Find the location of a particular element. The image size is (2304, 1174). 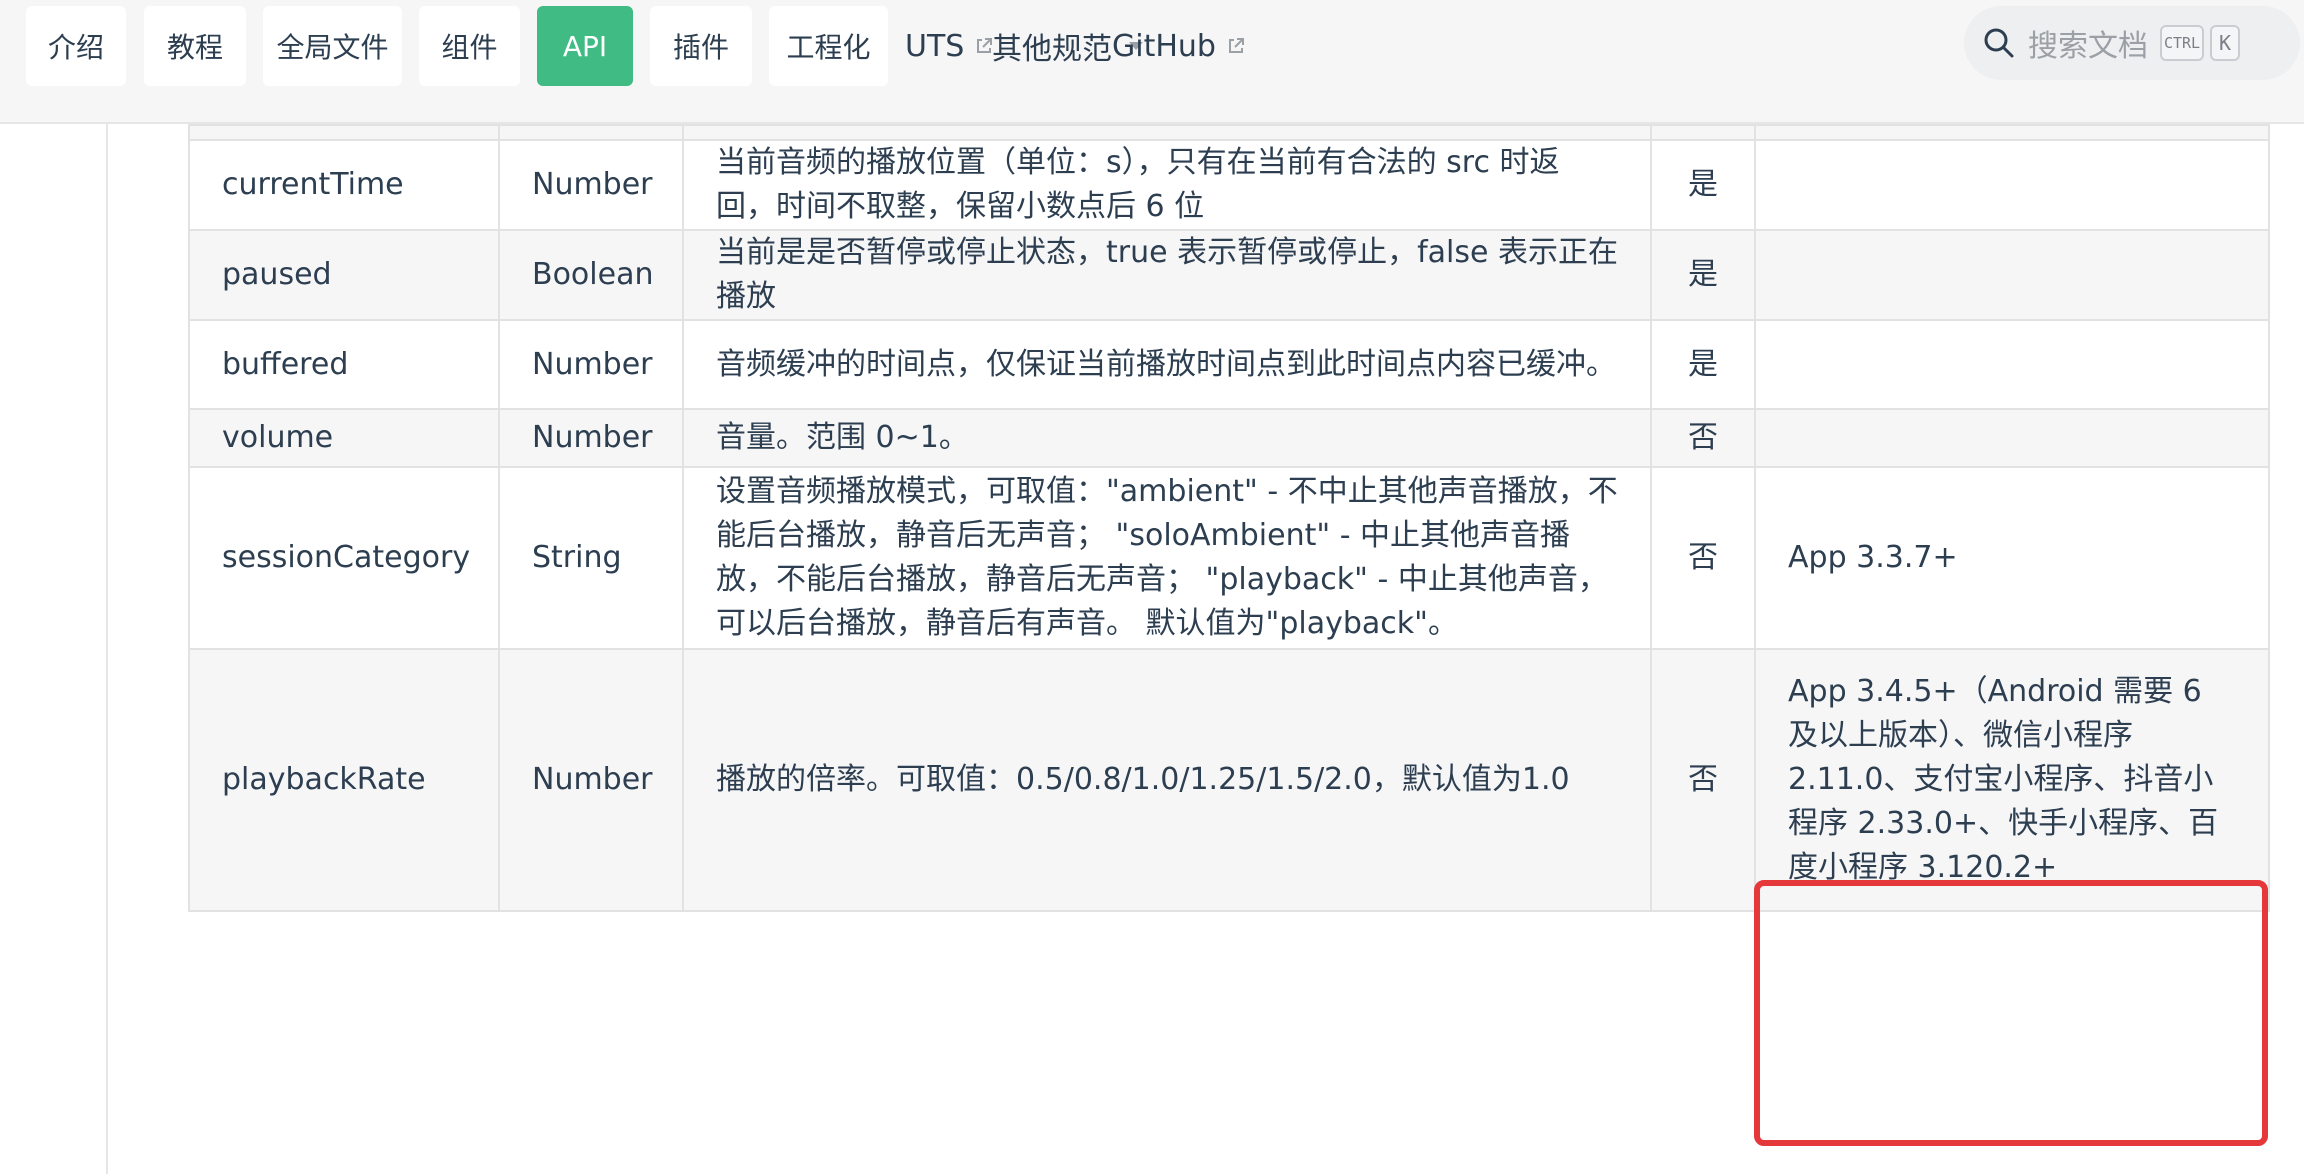

tab-label: API is located at coordinates (585, 46).